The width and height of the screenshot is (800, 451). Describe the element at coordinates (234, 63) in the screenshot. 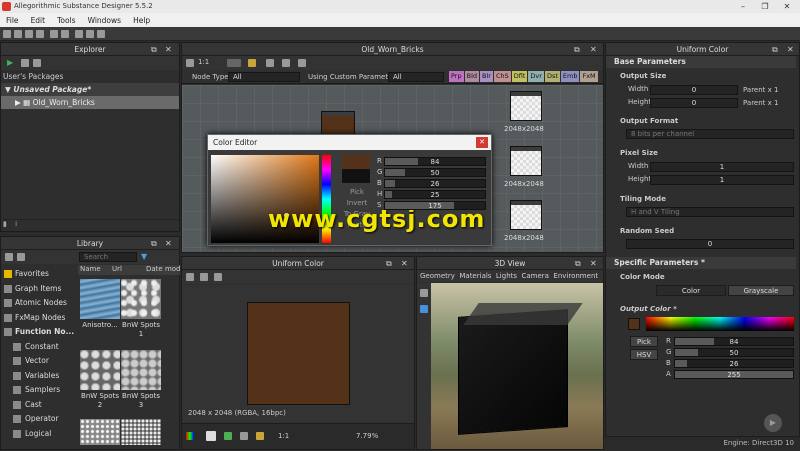

I see `select-tool-icon` at that location.